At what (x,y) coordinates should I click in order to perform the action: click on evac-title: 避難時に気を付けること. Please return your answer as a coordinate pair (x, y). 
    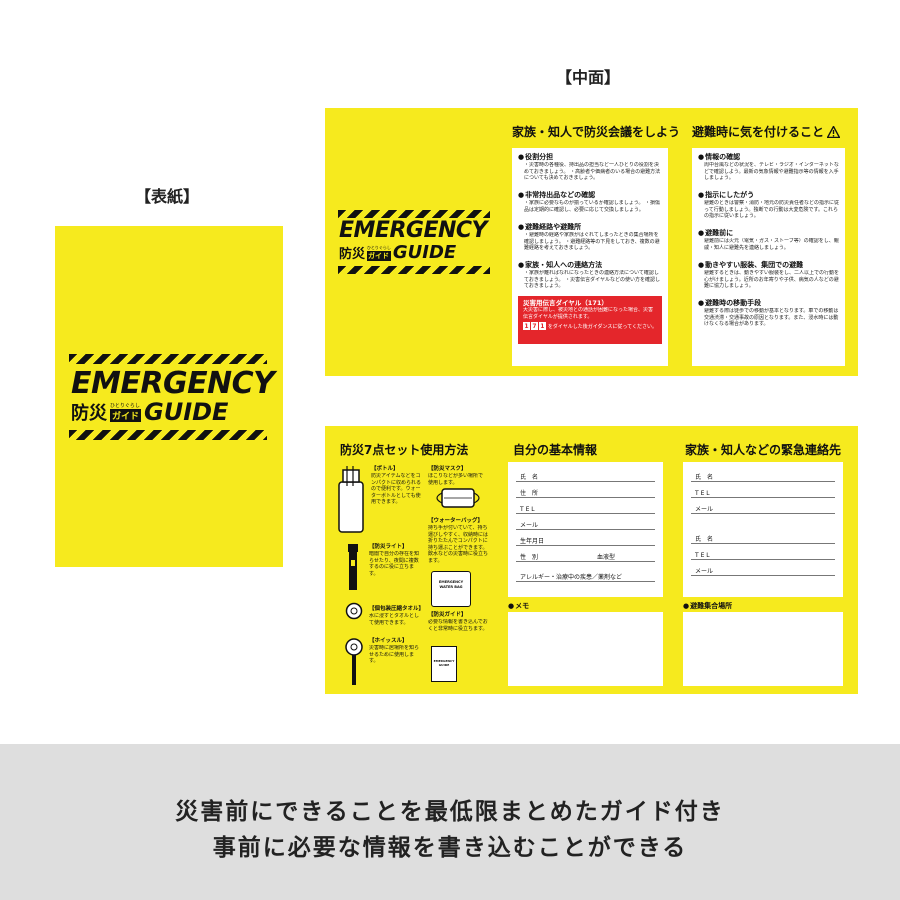
    Looking at the image, I should click on (758, 132).